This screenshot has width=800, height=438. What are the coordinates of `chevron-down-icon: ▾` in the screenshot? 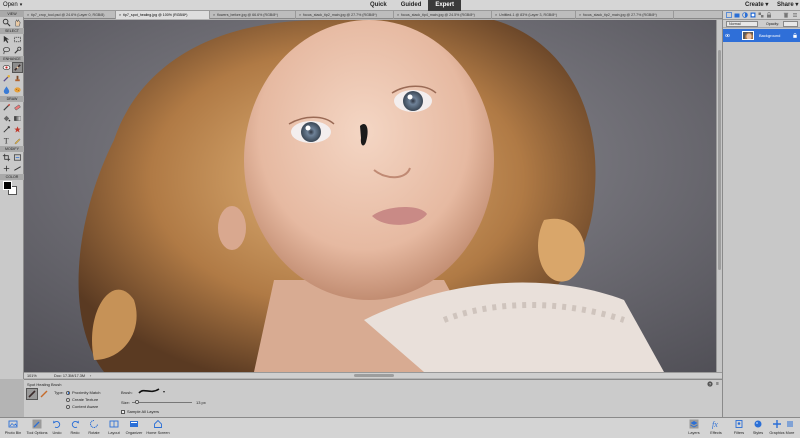 It's located at (164, 391).